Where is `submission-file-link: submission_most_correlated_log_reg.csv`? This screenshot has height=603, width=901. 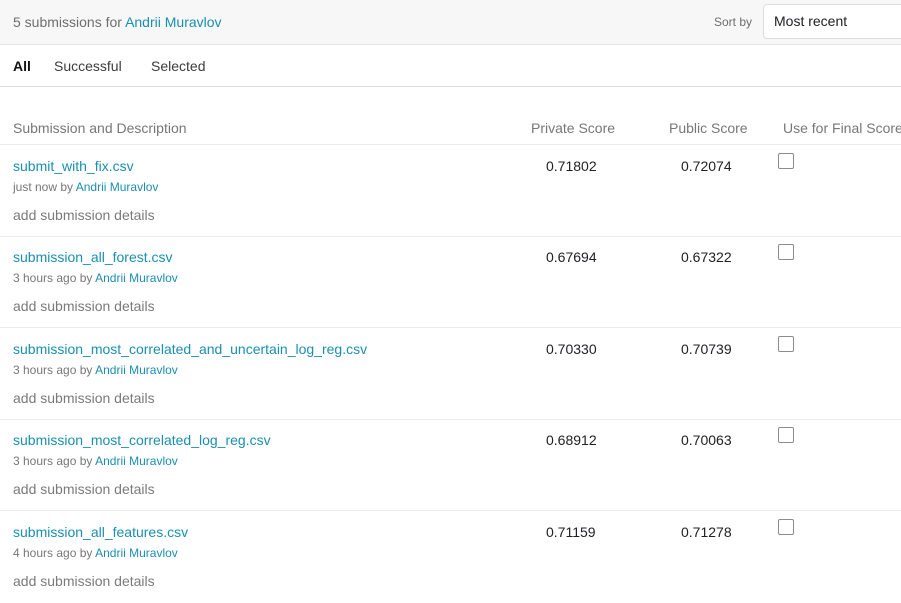 submission-file-link: submission_most_correlated_log_reg.csv is located at coordinates (142, 440).